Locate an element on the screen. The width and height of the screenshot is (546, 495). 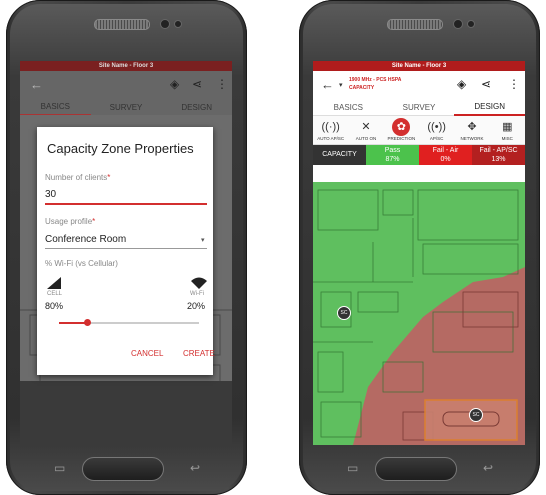
cell-signal-icon is located at coordinates (54, 283).